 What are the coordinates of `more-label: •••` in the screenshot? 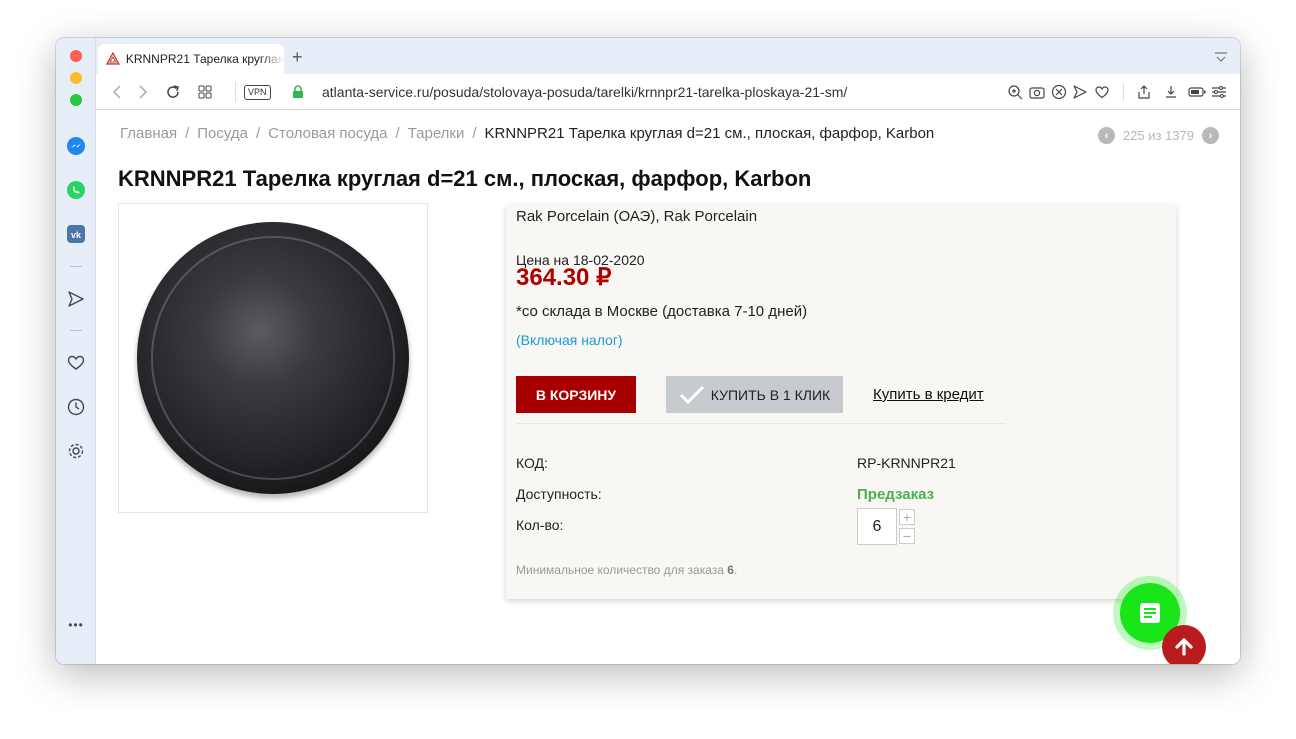 It's located at (76, 625).